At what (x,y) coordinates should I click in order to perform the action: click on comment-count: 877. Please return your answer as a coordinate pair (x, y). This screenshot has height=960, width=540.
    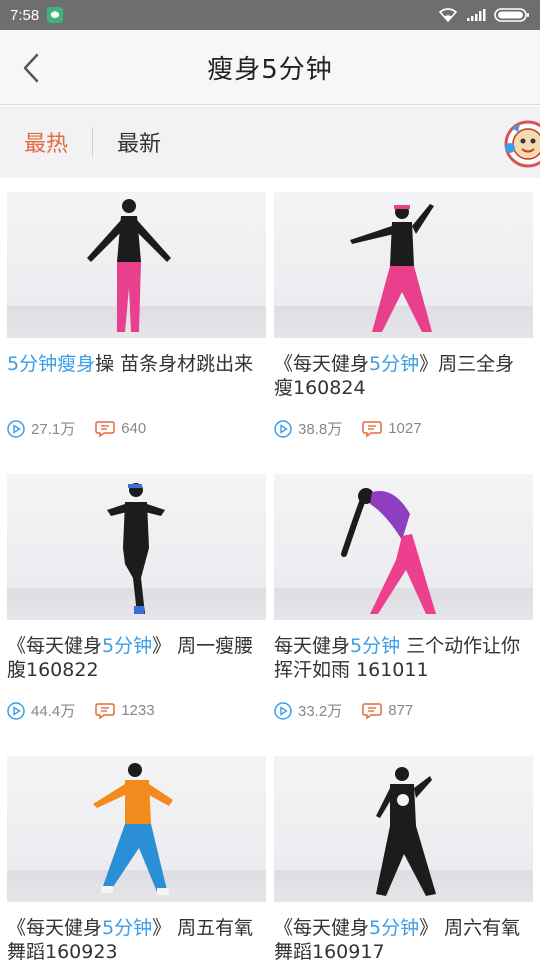
    Looking at the image, I should click on (401, 710).